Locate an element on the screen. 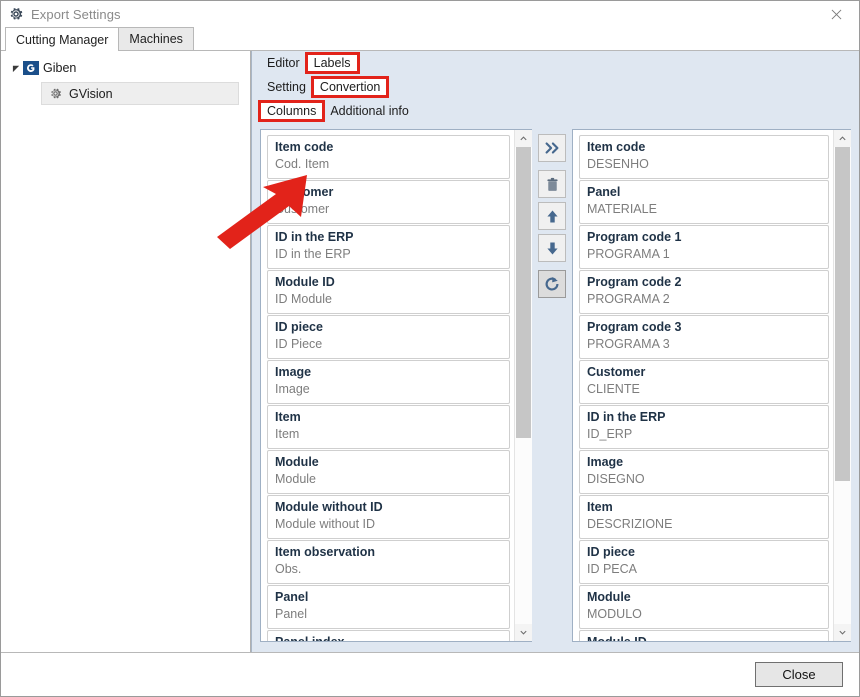  column-card: Image Image is located at coordinates (388, 382).